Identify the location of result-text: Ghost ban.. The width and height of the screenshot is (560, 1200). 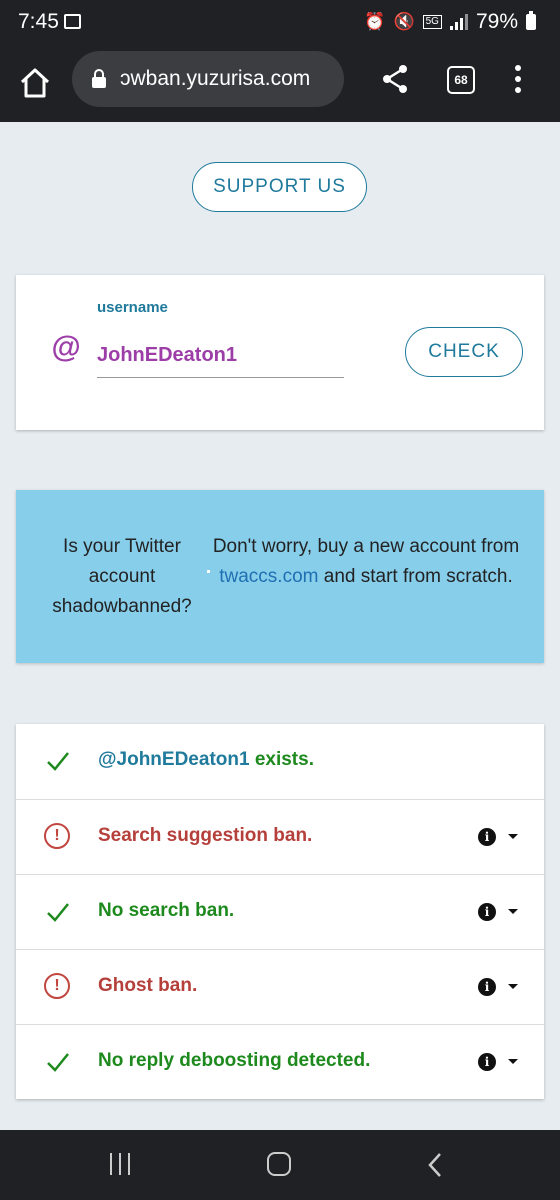
(148, 985).